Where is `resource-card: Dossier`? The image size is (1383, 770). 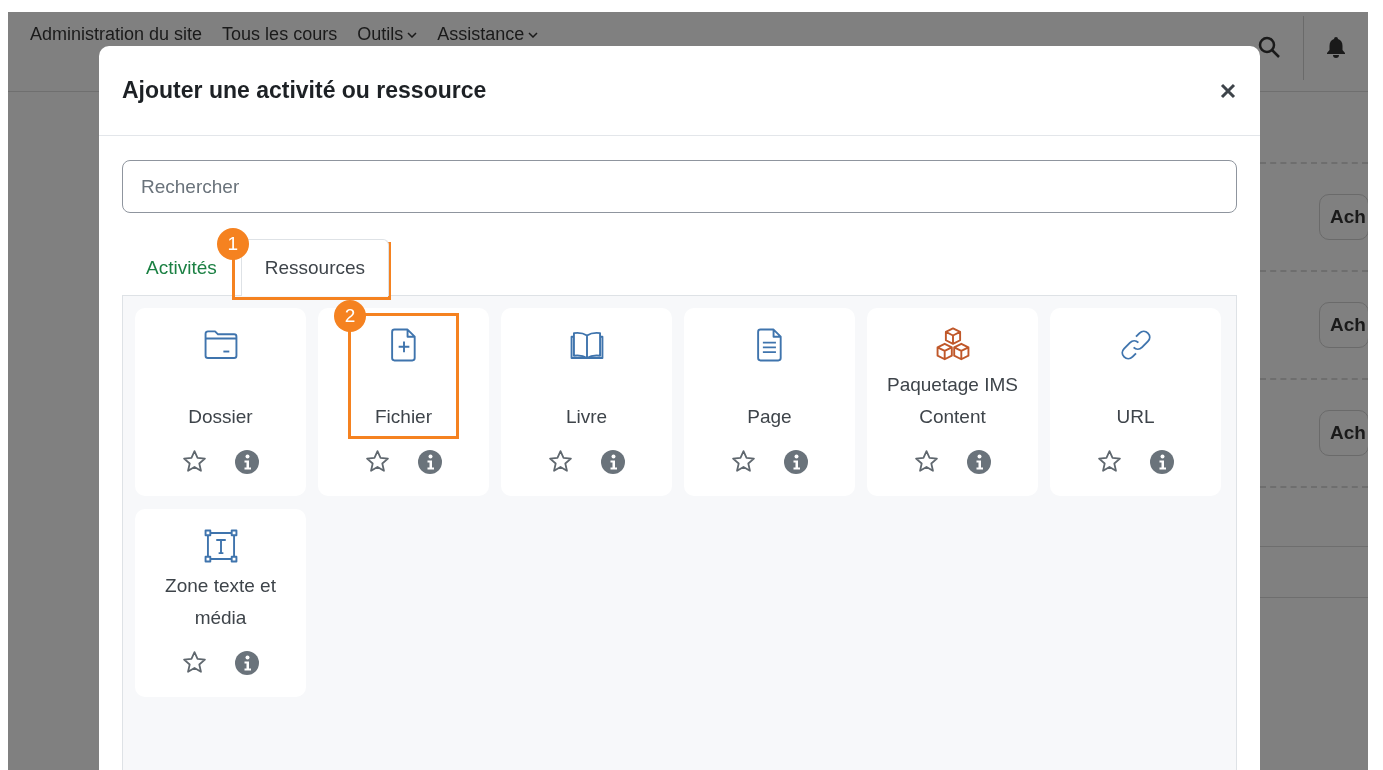
resource-card: Dossier is located at coordinates (220, 402).